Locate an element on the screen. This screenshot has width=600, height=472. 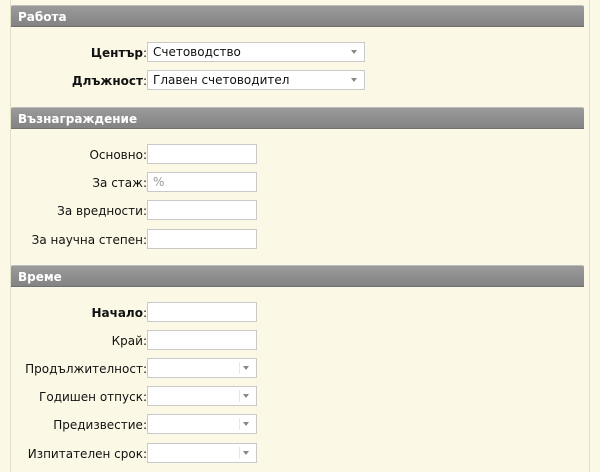
start-input is located at coordinates (202, 312).